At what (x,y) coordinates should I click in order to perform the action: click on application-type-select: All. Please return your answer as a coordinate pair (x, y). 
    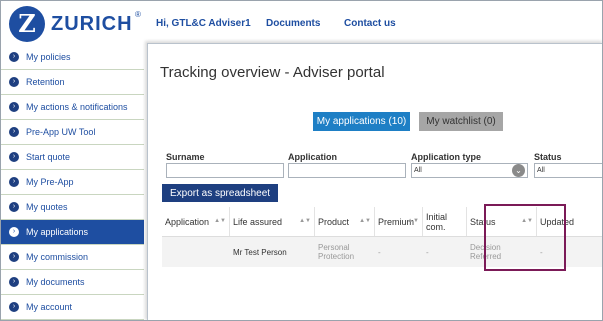
    Looking at the image, I should click on (469, 170).